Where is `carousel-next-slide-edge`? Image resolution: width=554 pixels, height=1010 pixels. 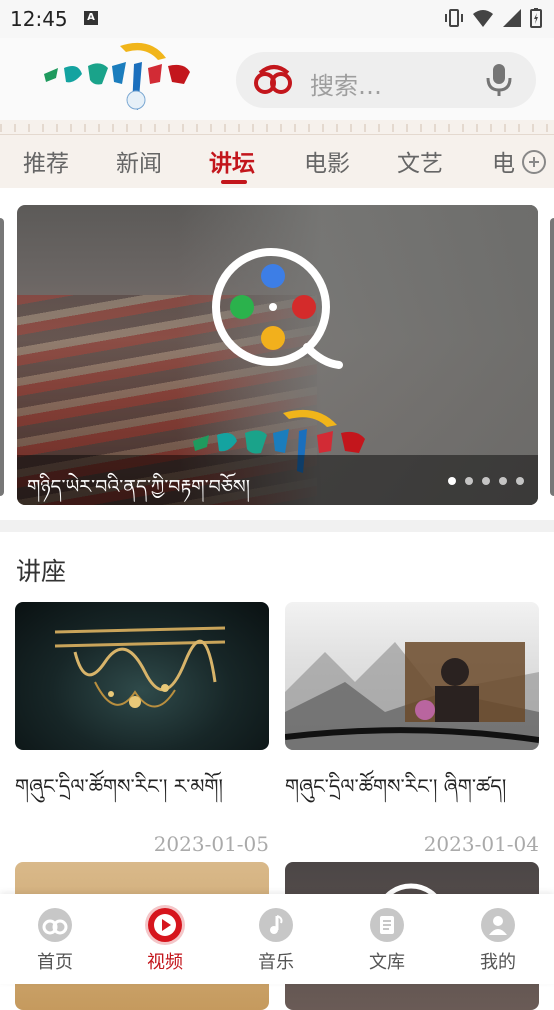
carousel-next-slide-edge is located at coordinates (552, 357).